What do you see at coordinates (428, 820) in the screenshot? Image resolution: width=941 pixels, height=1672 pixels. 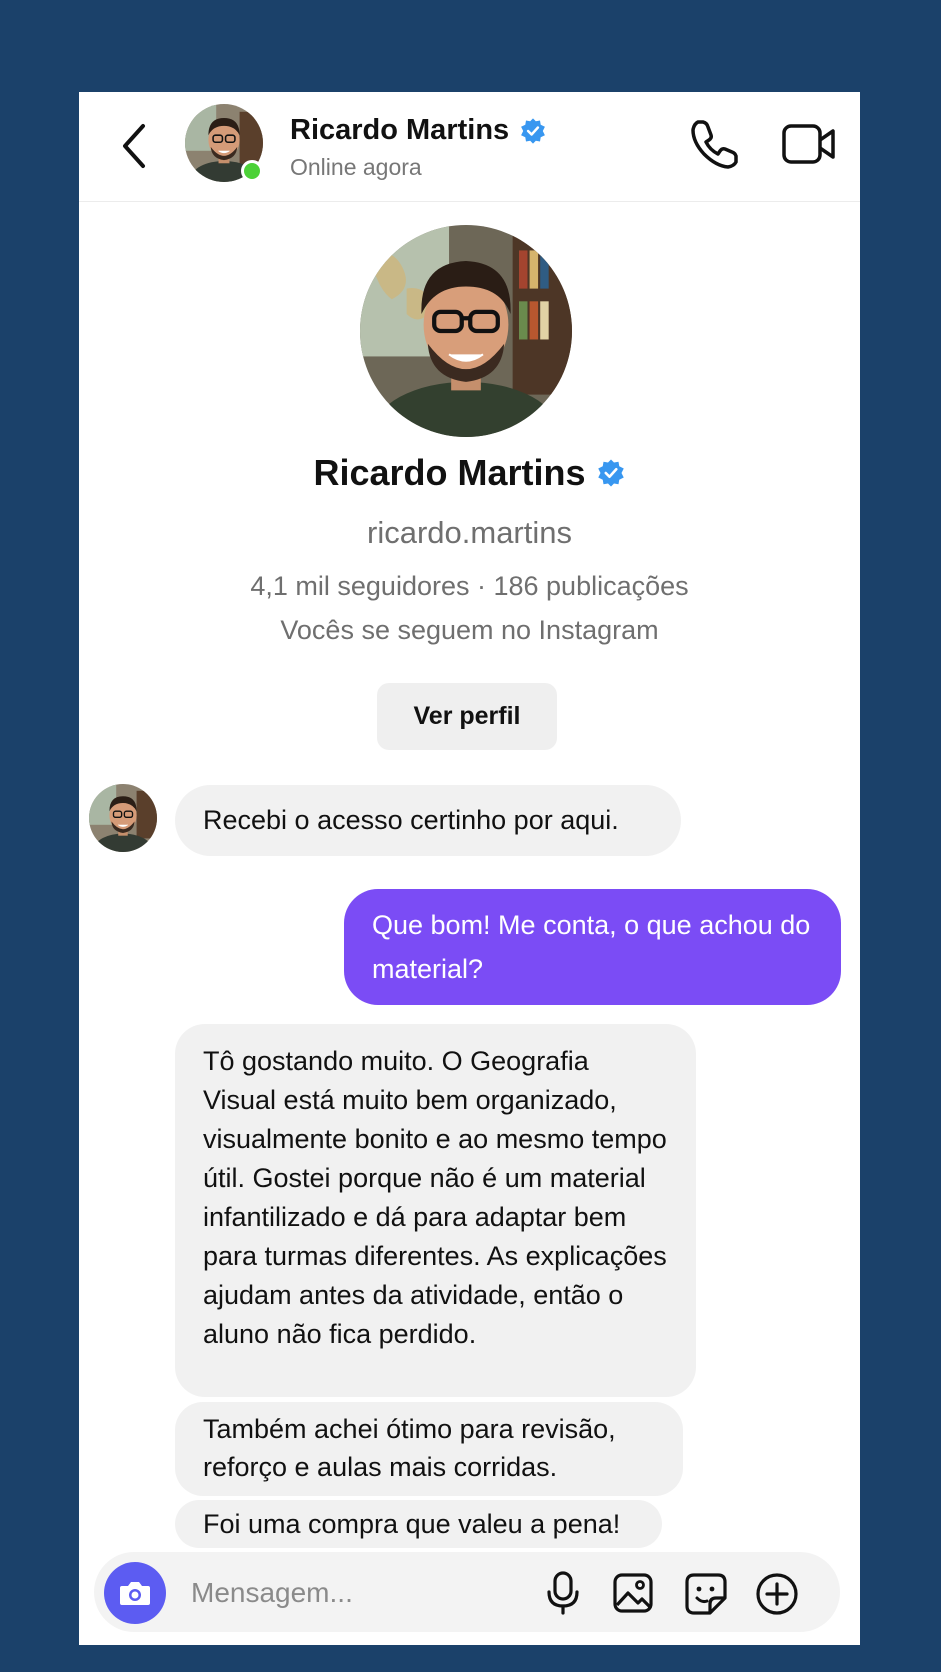 I see `incoming-message: Recebi o acesso certinho por aqui.` at bounding box center [428, 820].